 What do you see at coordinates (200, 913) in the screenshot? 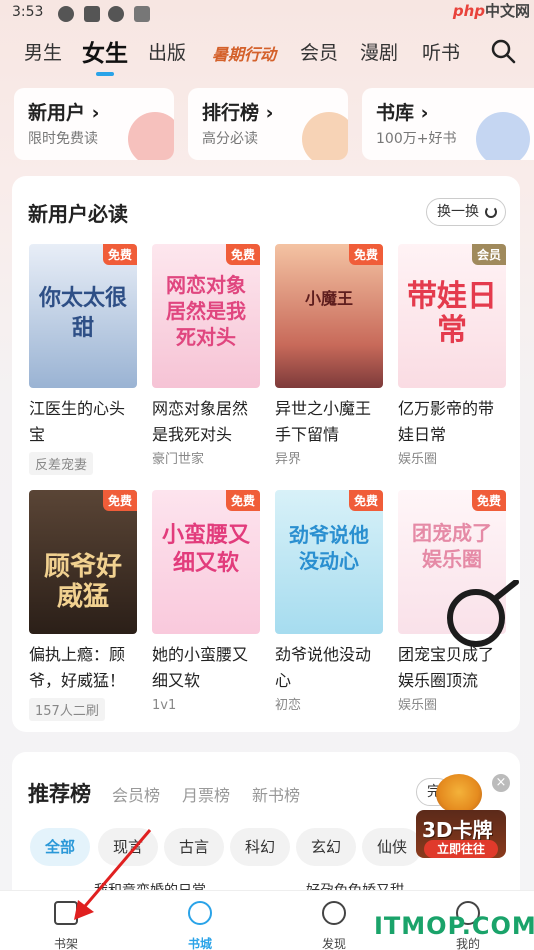
I see `smile-icon` at bounding box center [200, 913].